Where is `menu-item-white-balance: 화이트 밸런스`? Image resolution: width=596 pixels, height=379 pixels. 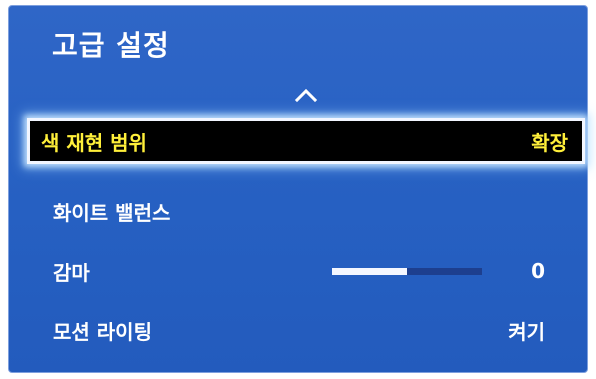
menu-item-white-balance: 화이트 밸런스 is located at coordinates (299, 211).